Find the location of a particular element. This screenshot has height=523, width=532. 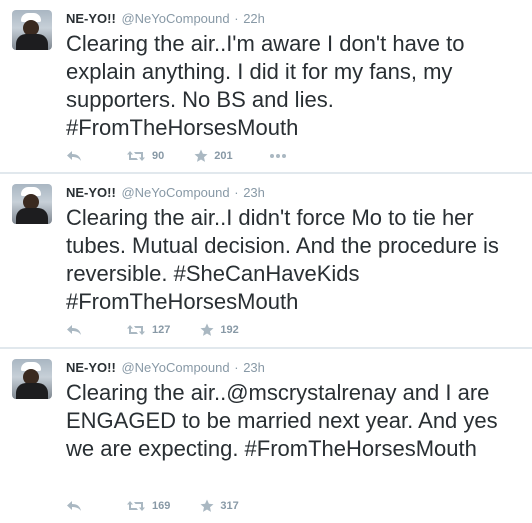

tweet-actions: 169 317 is located at coordinates (152, 506).